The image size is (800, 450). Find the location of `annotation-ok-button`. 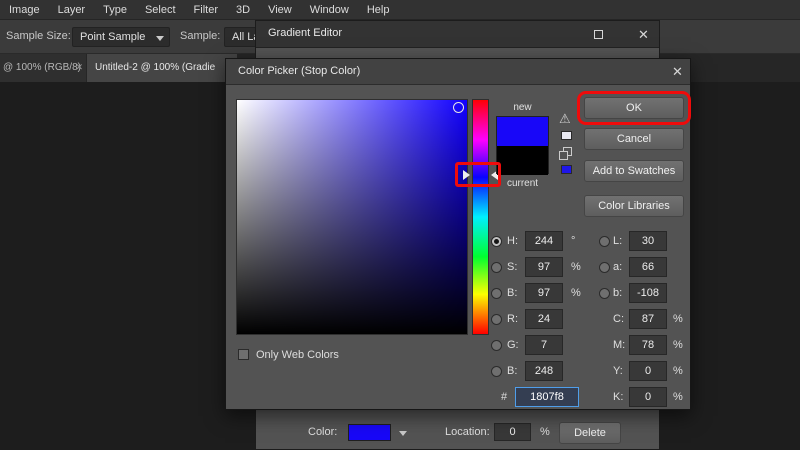

annotation-ok-button is located at coordinates (634, 108).